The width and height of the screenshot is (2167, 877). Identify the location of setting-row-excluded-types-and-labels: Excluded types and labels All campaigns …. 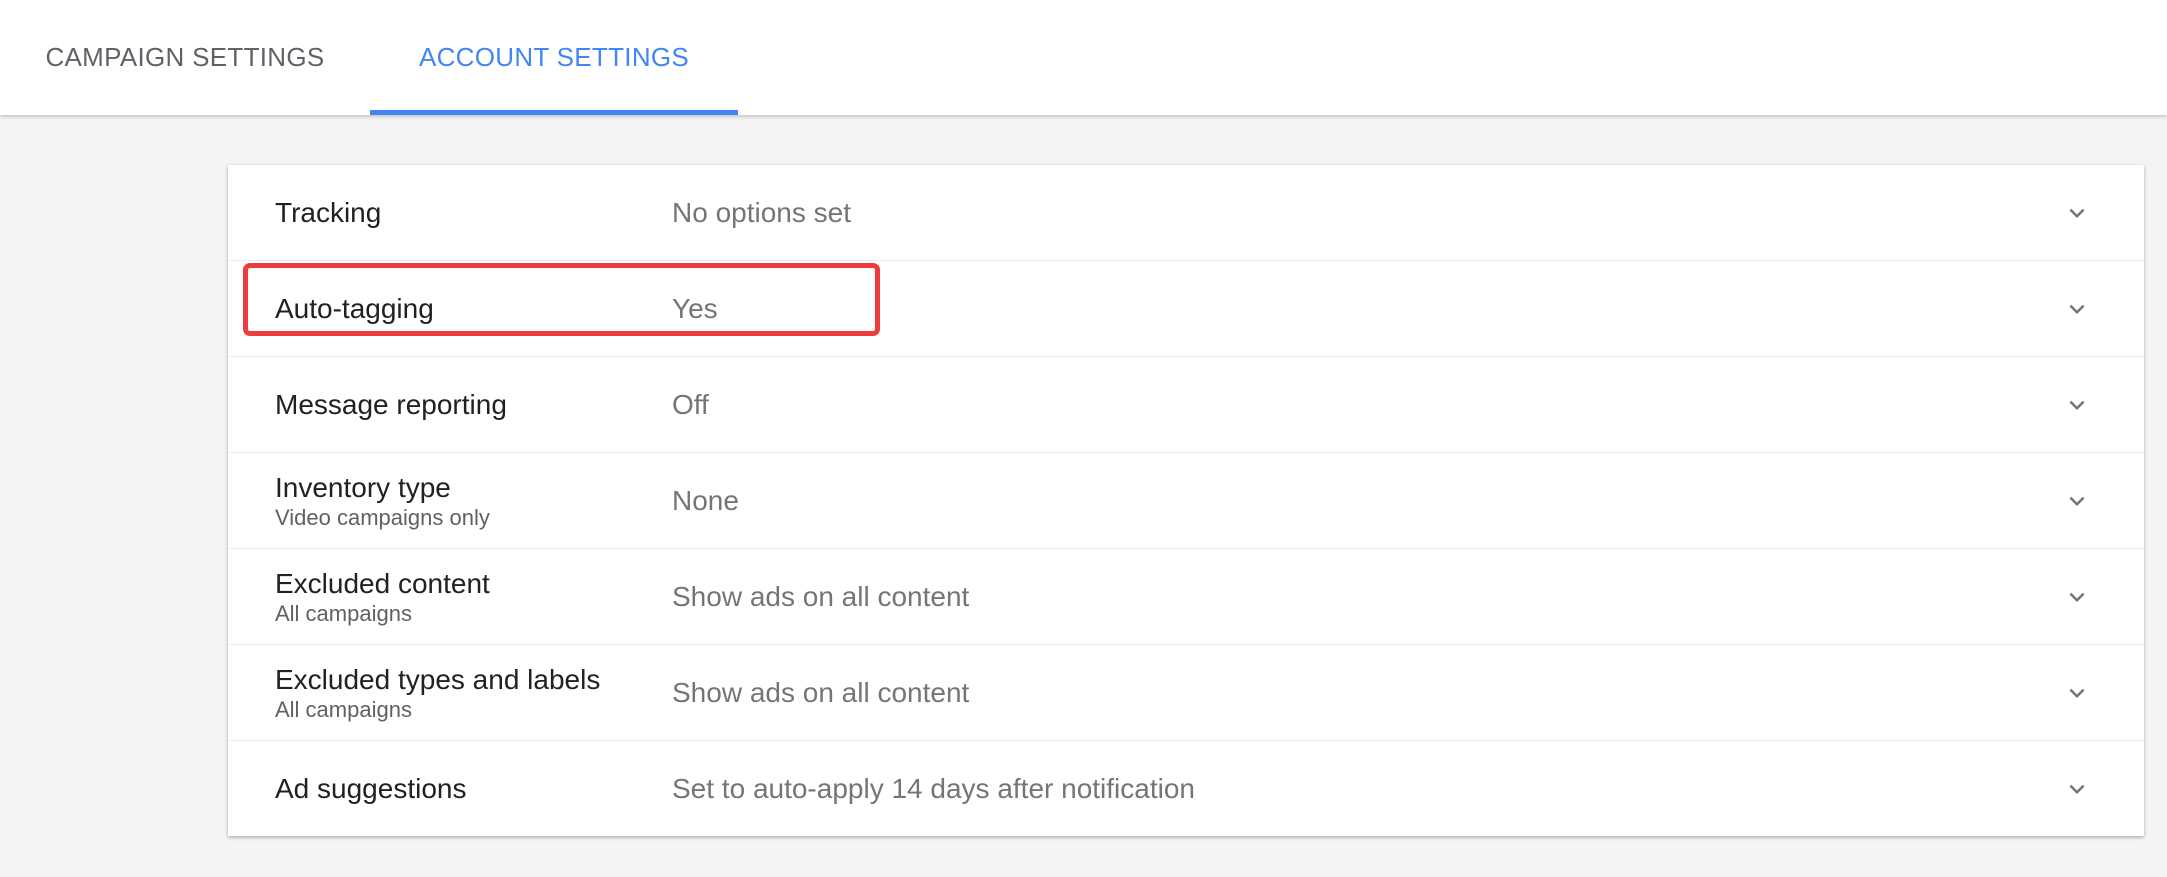
(1186, 693).